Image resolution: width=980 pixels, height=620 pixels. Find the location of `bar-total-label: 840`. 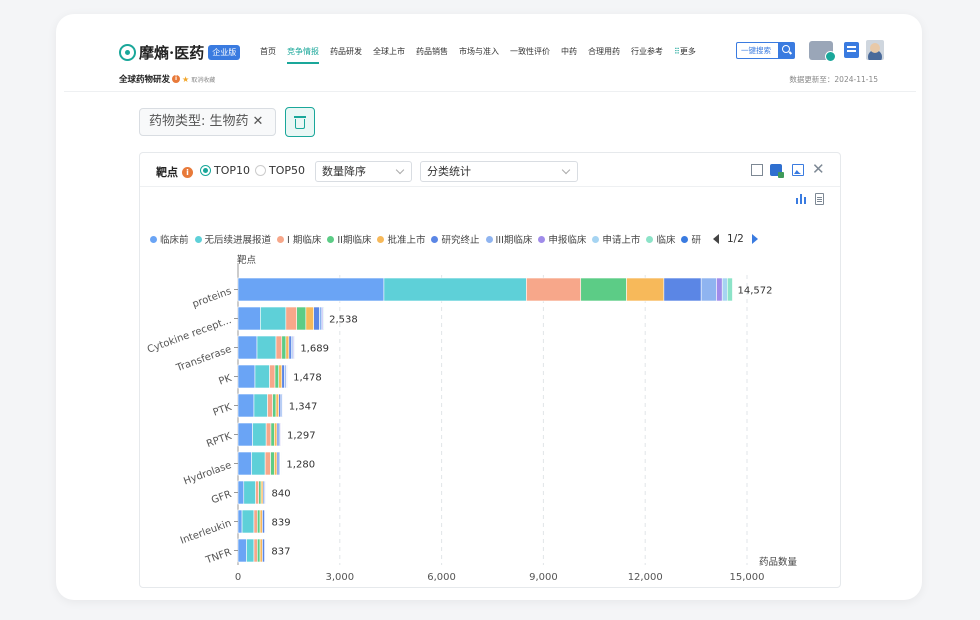

bar-total-label: 840 is located at coordinates (281, 494).